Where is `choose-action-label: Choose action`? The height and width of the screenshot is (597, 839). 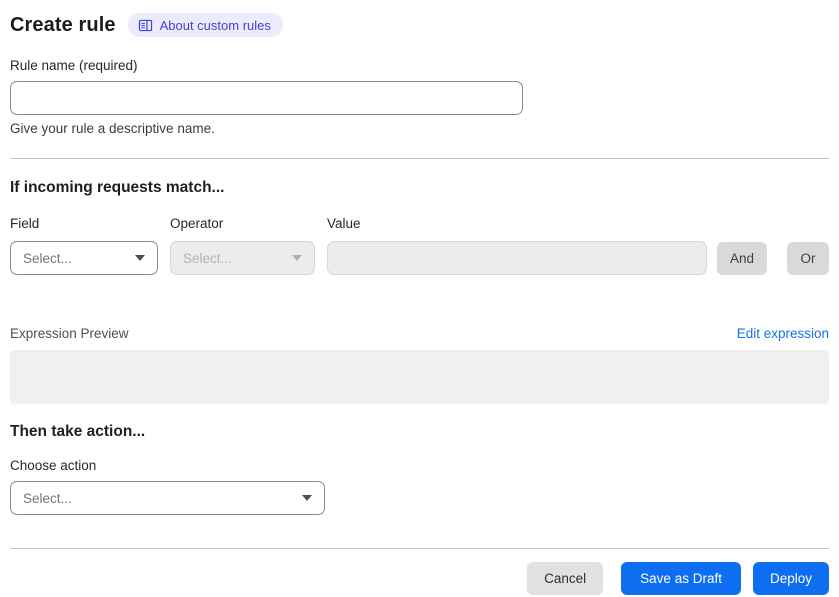
choose-action-label: Choose action is located at coordinates (53, 465).